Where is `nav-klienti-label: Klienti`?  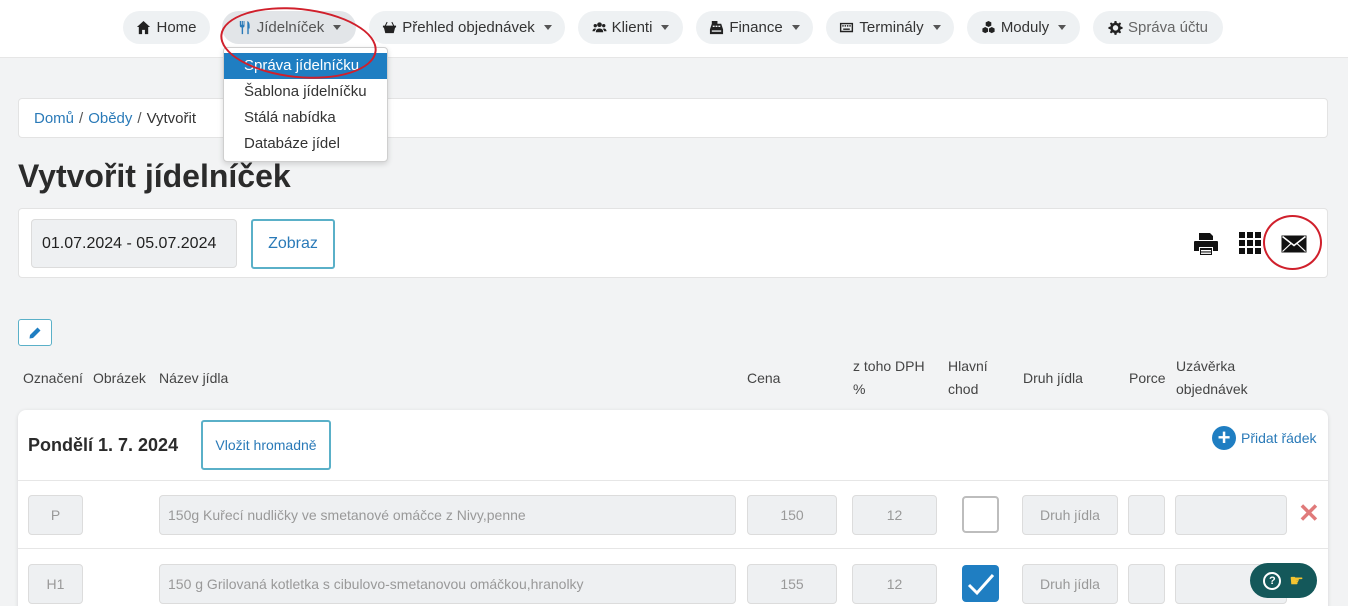 nav-klienti-label: Klienti is located at coordinates (632, 27).